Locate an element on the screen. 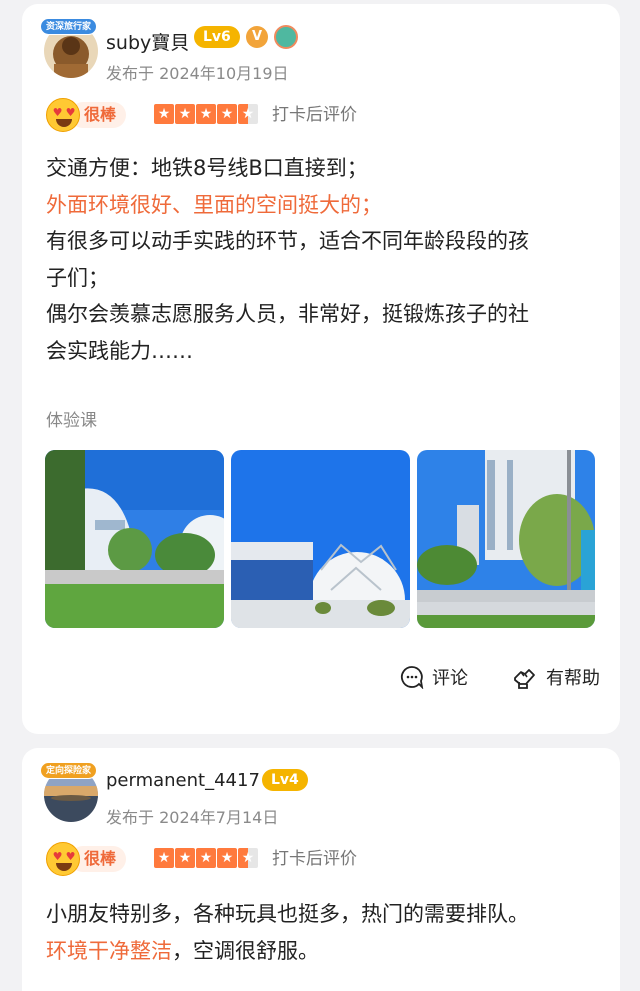 Image resolution: width=640 pixels, height=991 pixels. helpful-label: 有帮助 is located at coordinates (573, 678).